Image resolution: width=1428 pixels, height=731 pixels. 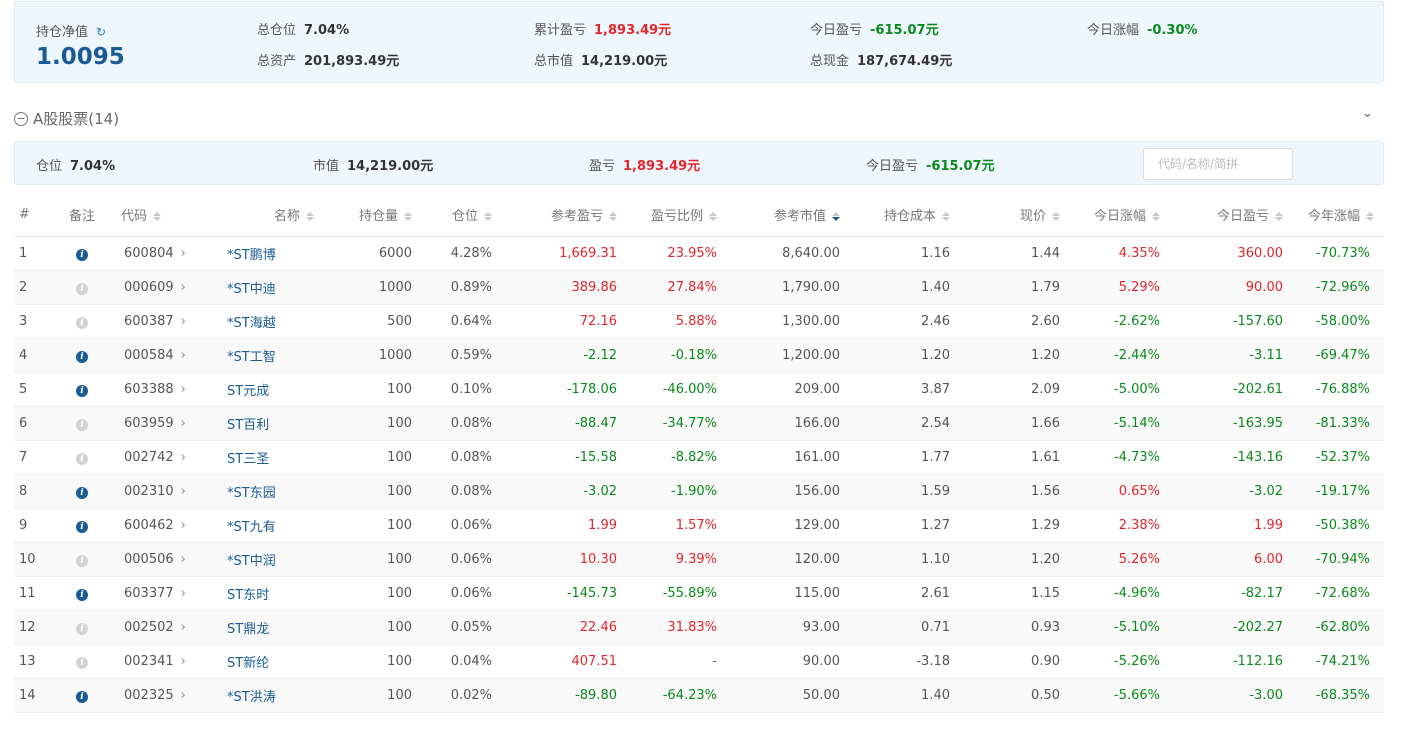 What do you see at coordinates (149, 389) in the screenshot?
I see `stock-code: 603388` at bounding box center [149, 389].